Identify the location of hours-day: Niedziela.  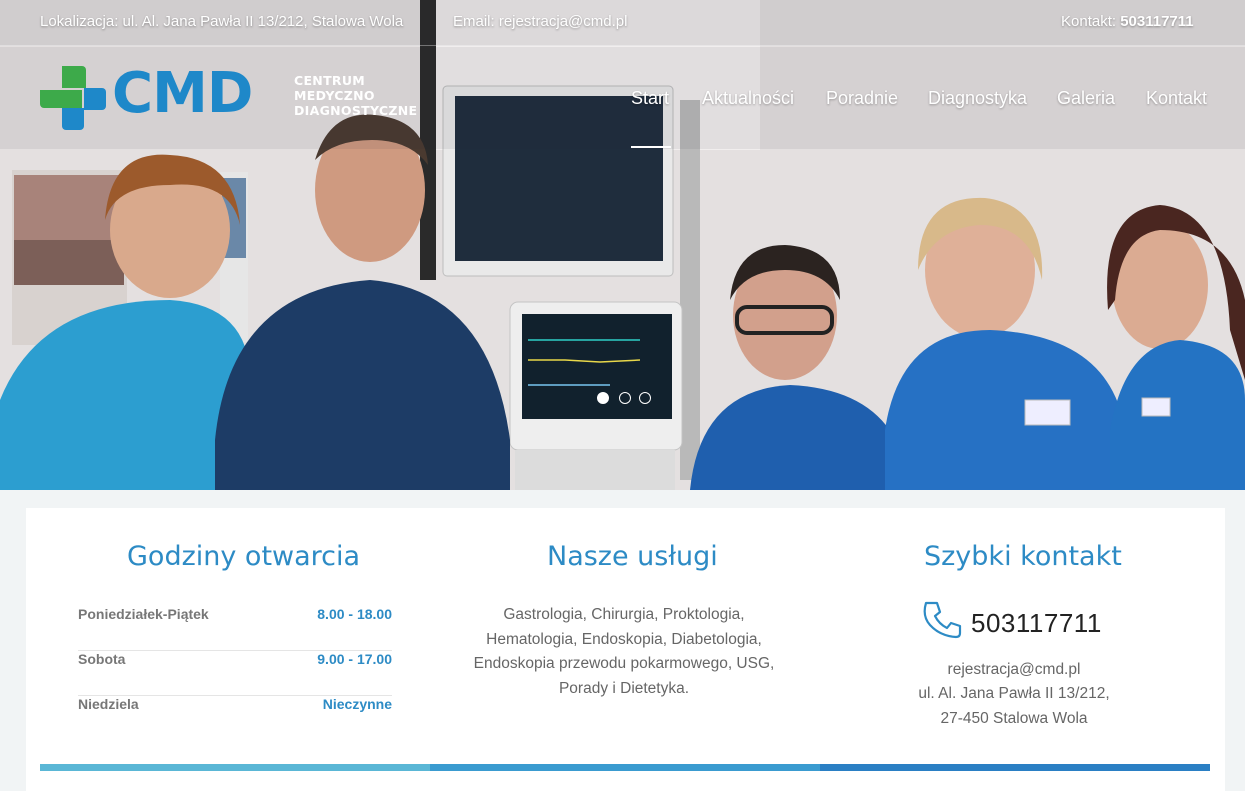
(108, 704).